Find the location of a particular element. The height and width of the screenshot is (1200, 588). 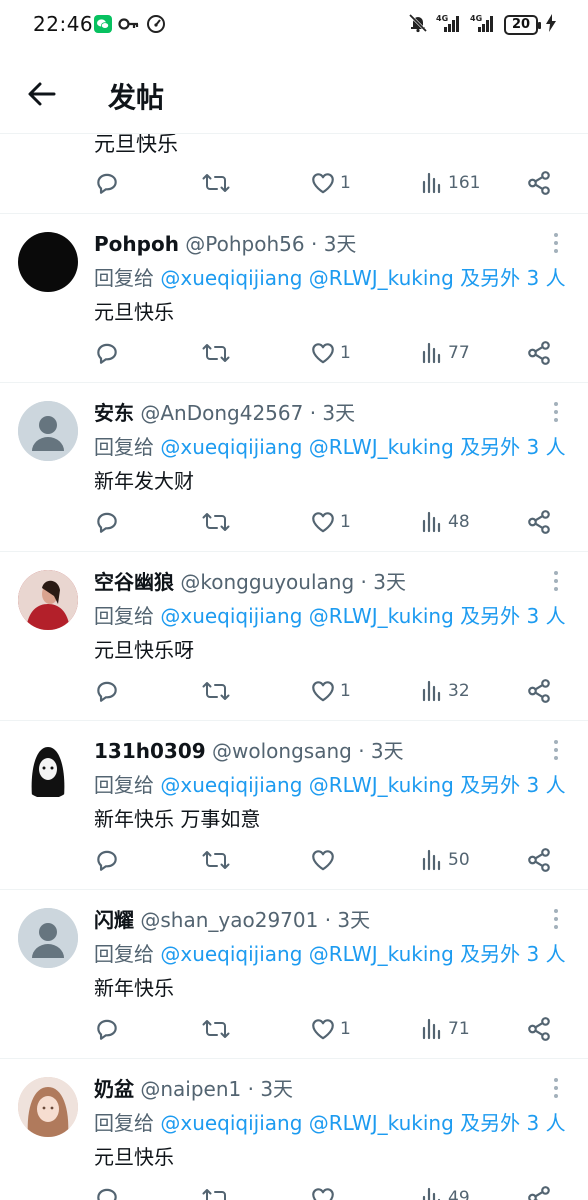

author-handle: @shan_yao29701 is located at coordinates (229, 920).